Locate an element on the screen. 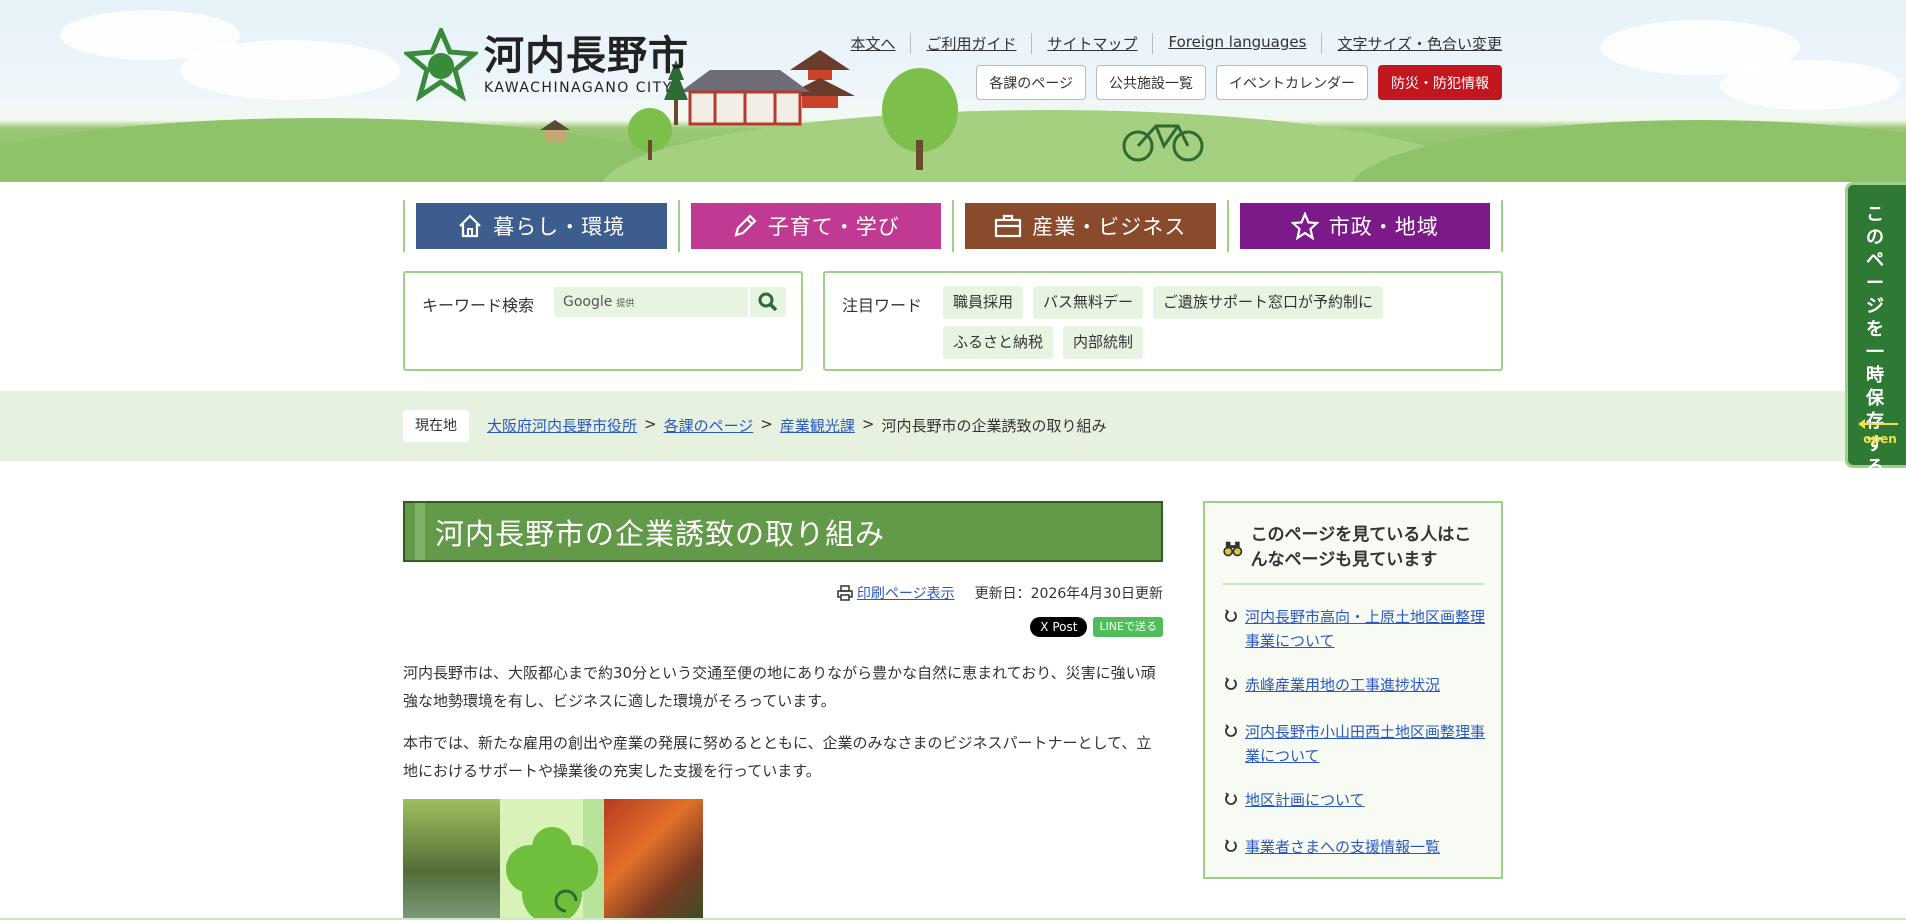 Image resolution: width=1906 pixels, height=920 pixels. breadcrumb-here-label: 現在地 is located at coordinates (436, 426).